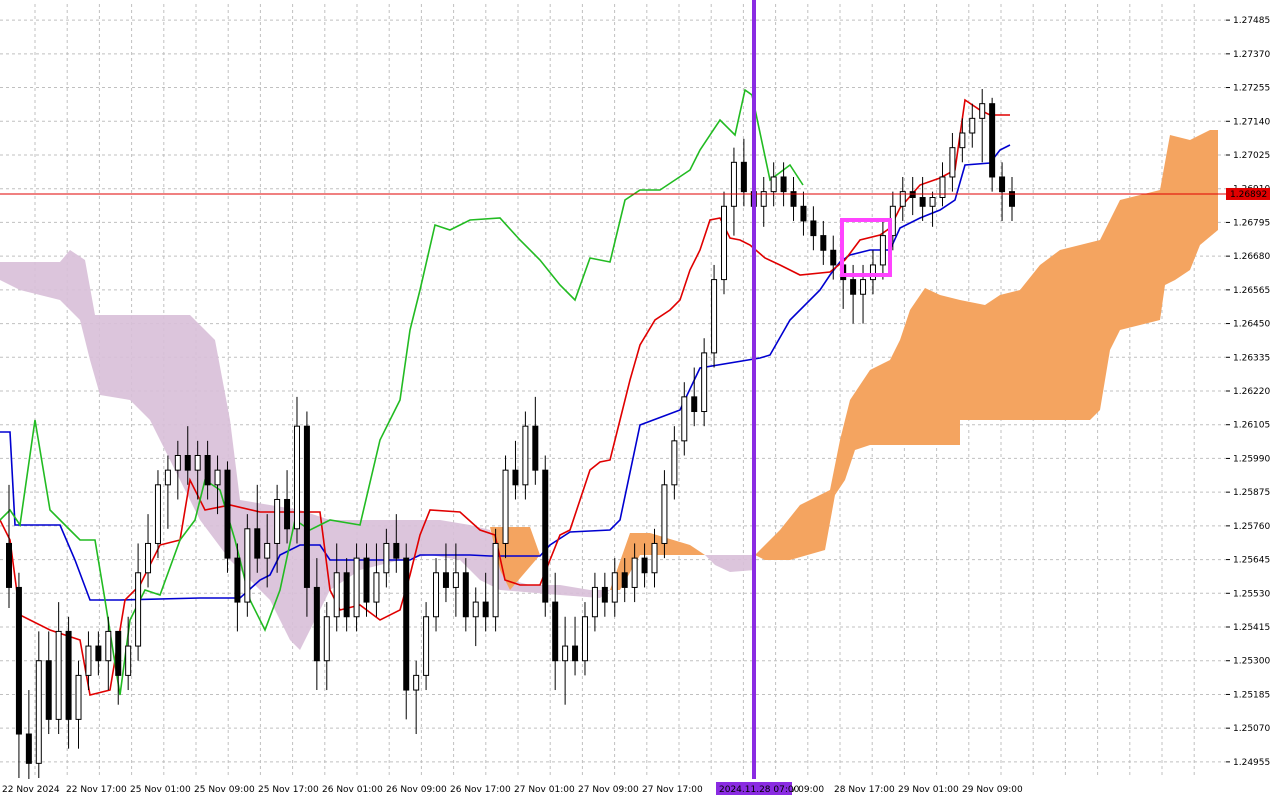  I want to click on time-axis, so click(640, 789).